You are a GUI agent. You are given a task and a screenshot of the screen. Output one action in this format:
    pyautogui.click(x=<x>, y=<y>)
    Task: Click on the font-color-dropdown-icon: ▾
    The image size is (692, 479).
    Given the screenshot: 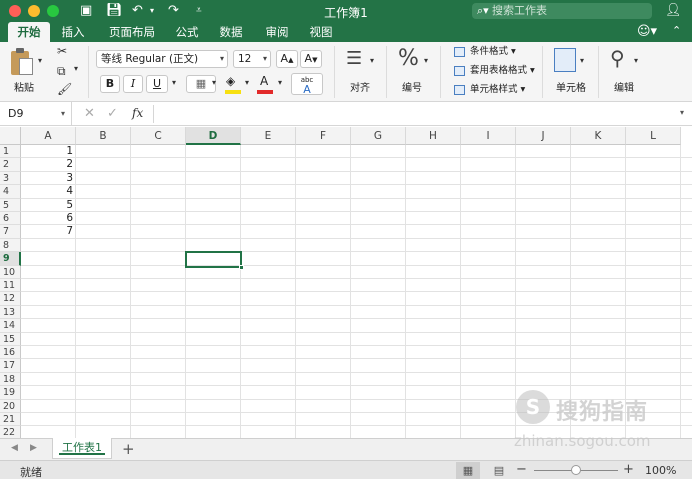 What is the action you would take?
    pyautogui.click(x=280, y=82)
    